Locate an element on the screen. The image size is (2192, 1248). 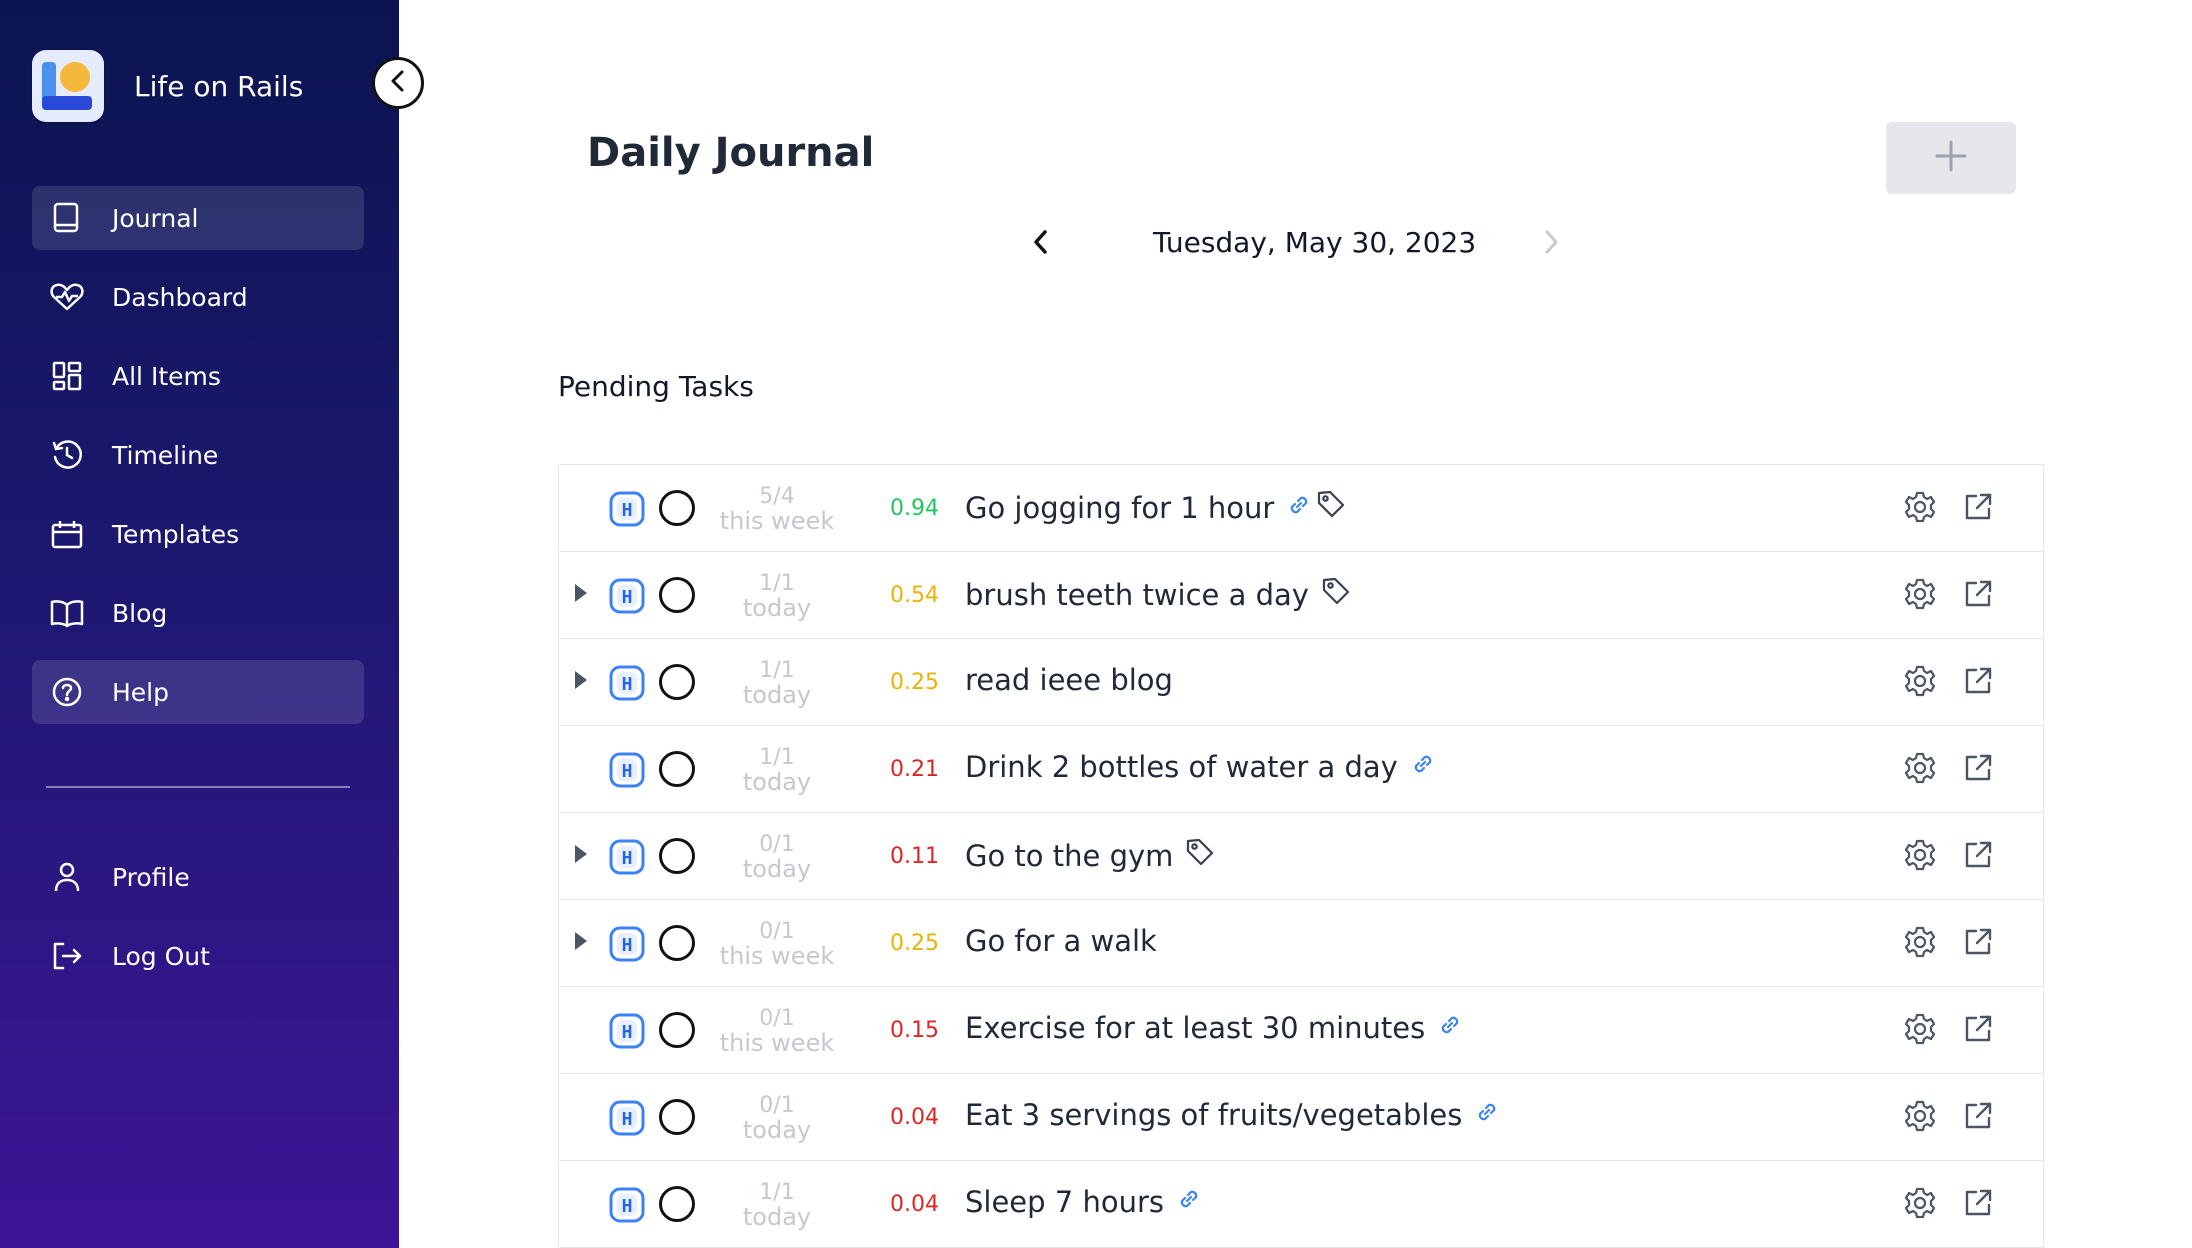
sidebar-item-help: Help is located at coordinates (198, 692).